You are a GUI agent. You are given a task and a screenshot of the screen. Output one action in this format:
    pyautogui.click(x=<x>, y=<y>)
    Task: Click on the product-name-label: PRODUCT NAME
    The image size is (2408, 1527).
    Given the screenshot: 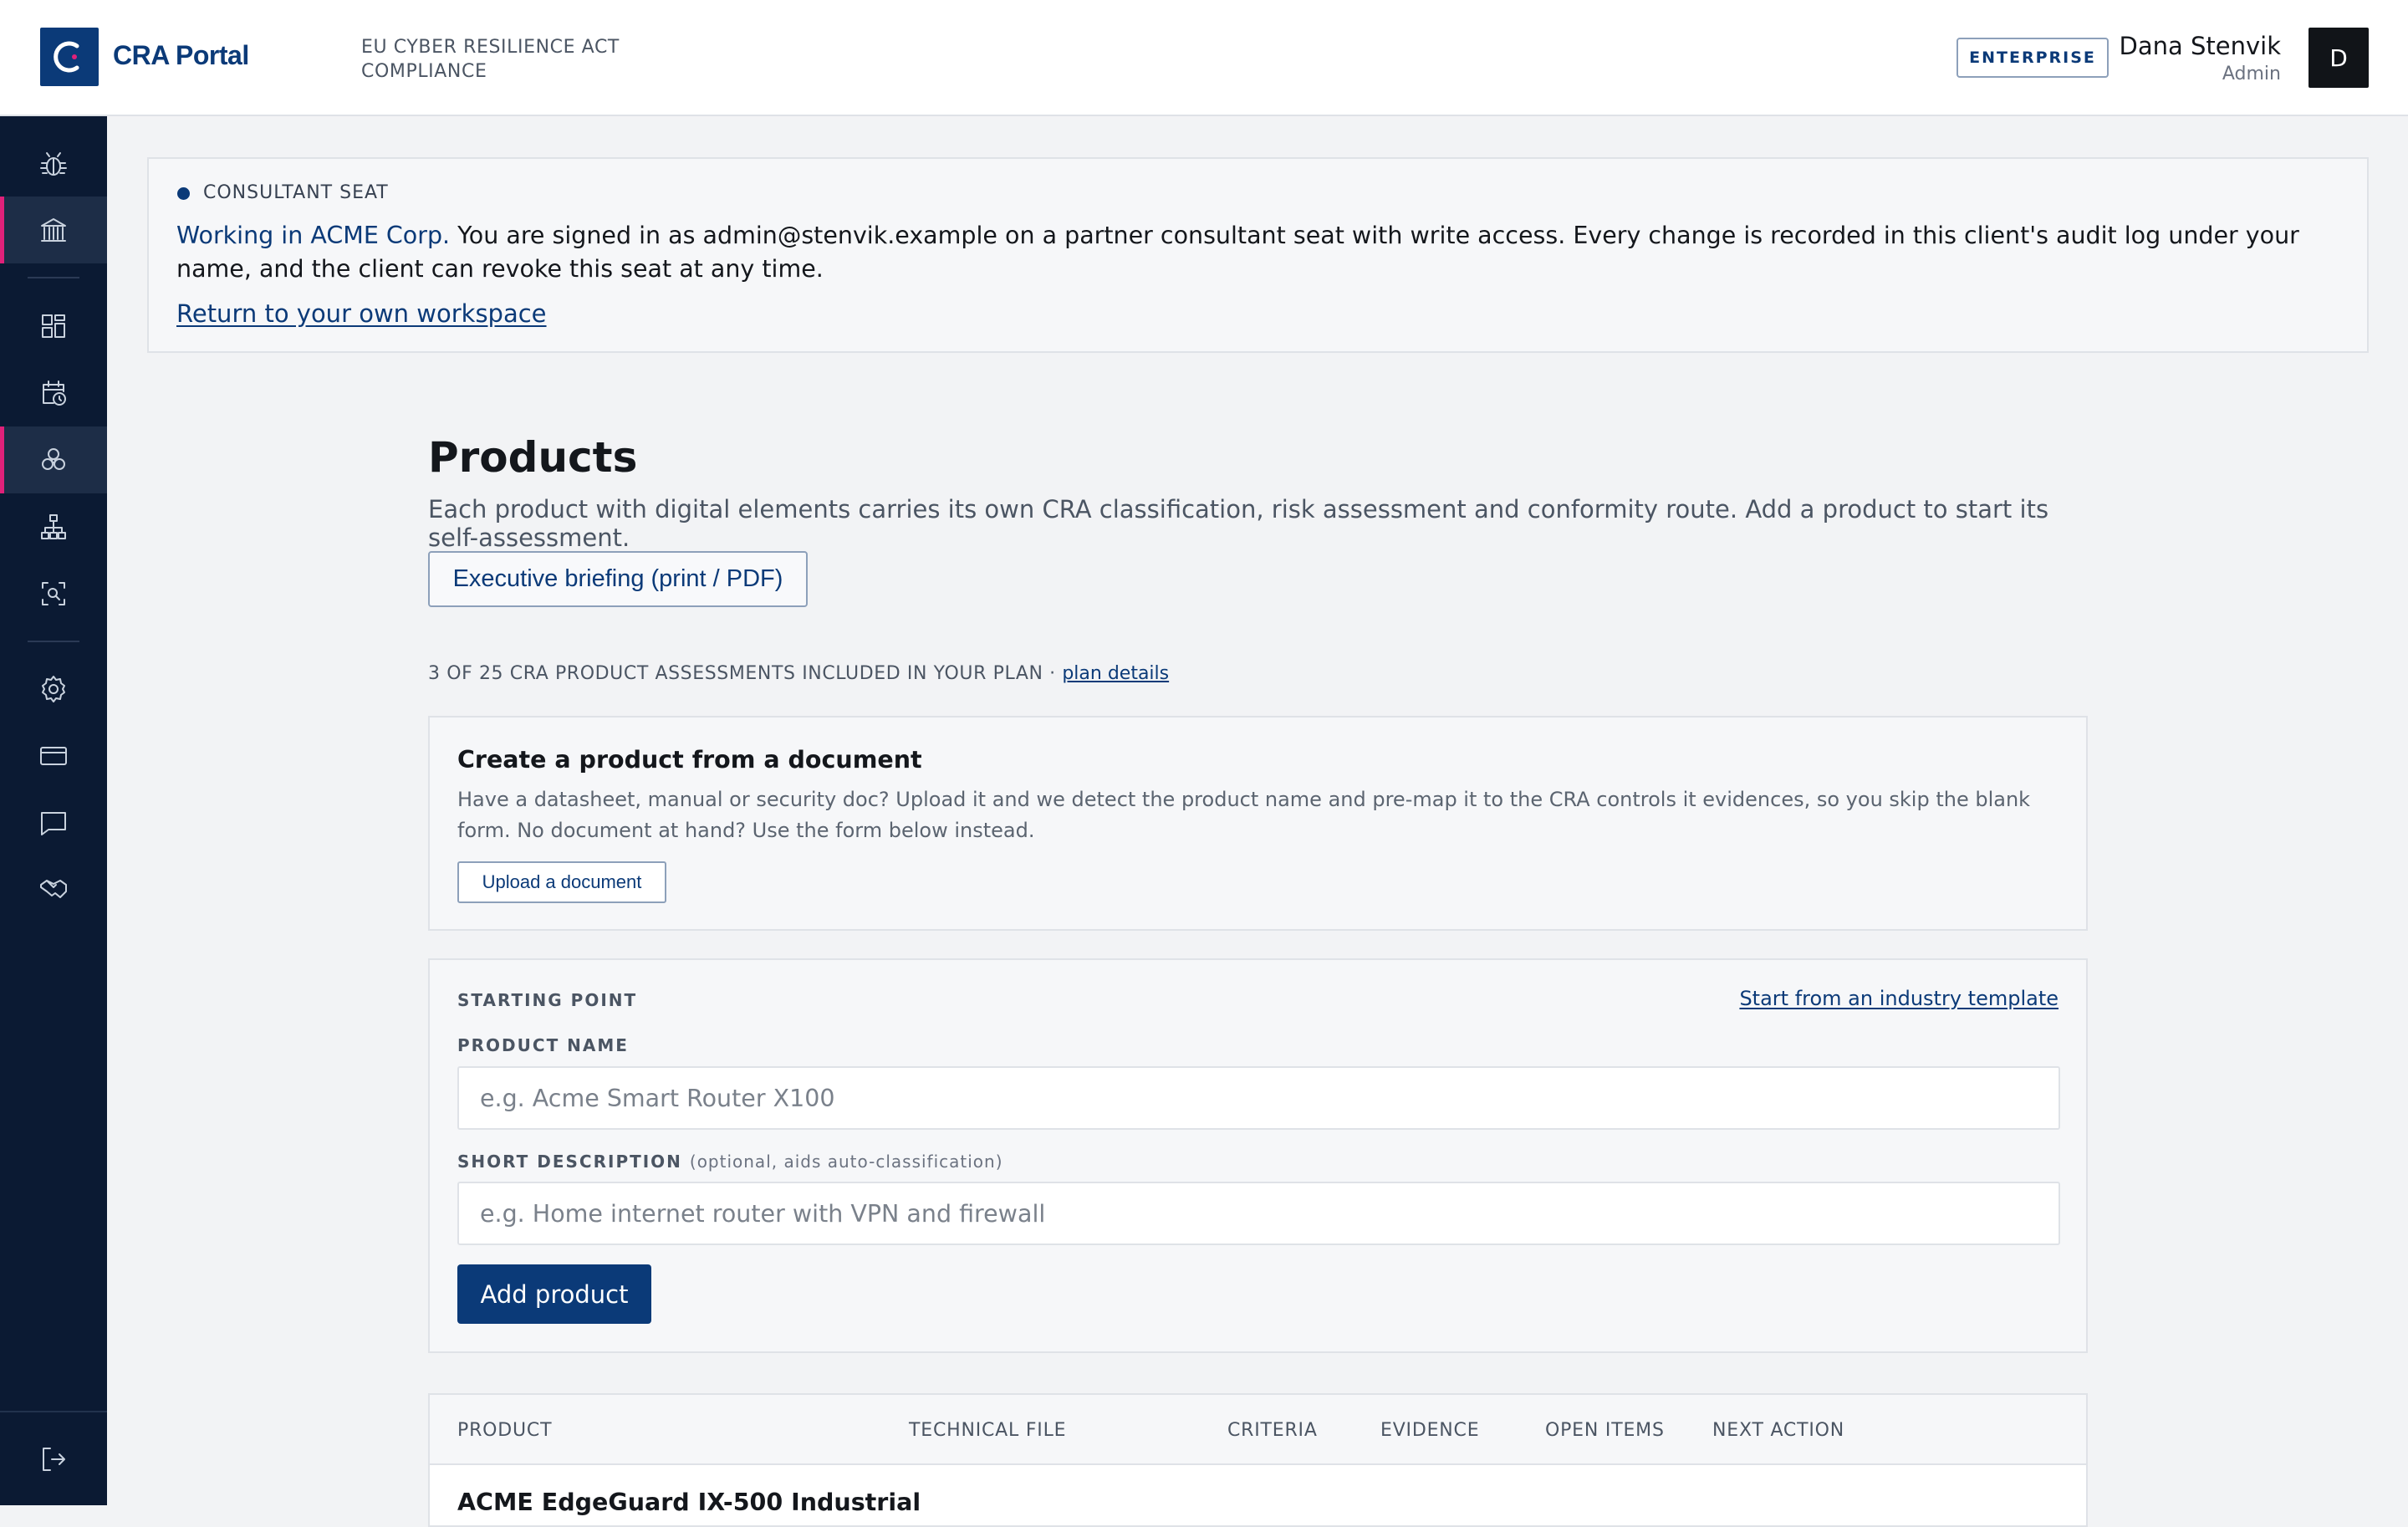 What is the action you would take?
    pyautogui.click(x=543, y=1045)
    